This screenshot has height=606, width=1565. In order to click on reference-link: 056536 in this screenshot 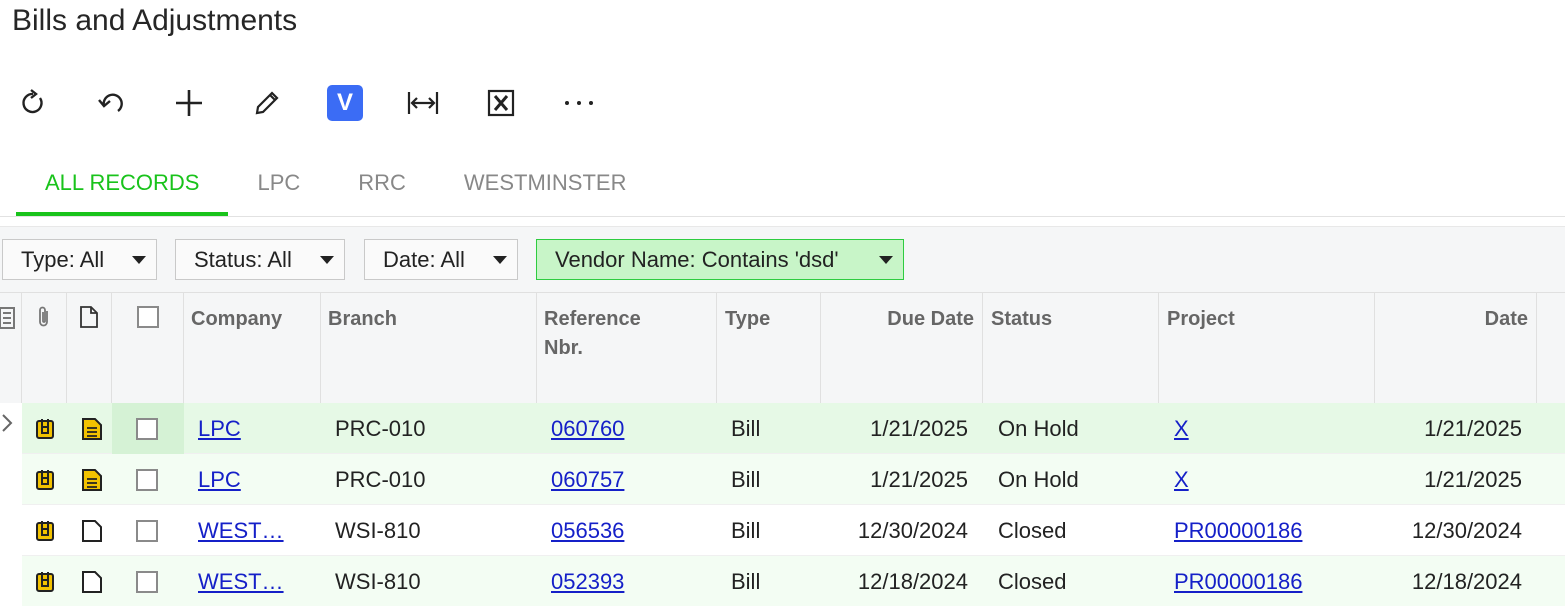, I will do `click(587, 531)`.